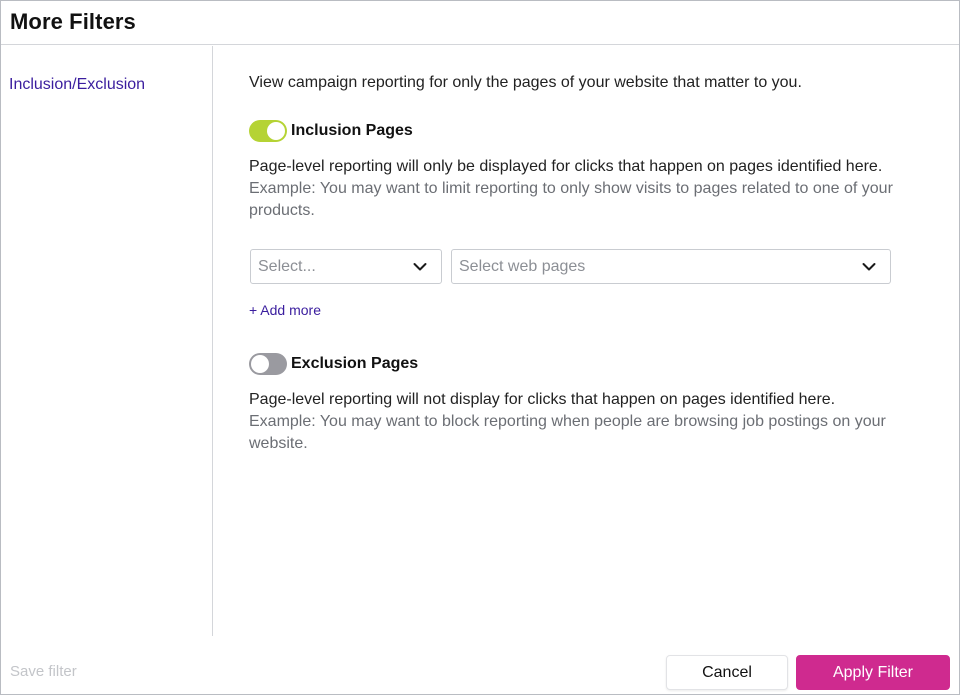 Image resolution: width=960 pixels, height=695 pixels. I want to click on apply-filter-button: Apply Filter, so click(873, 672).